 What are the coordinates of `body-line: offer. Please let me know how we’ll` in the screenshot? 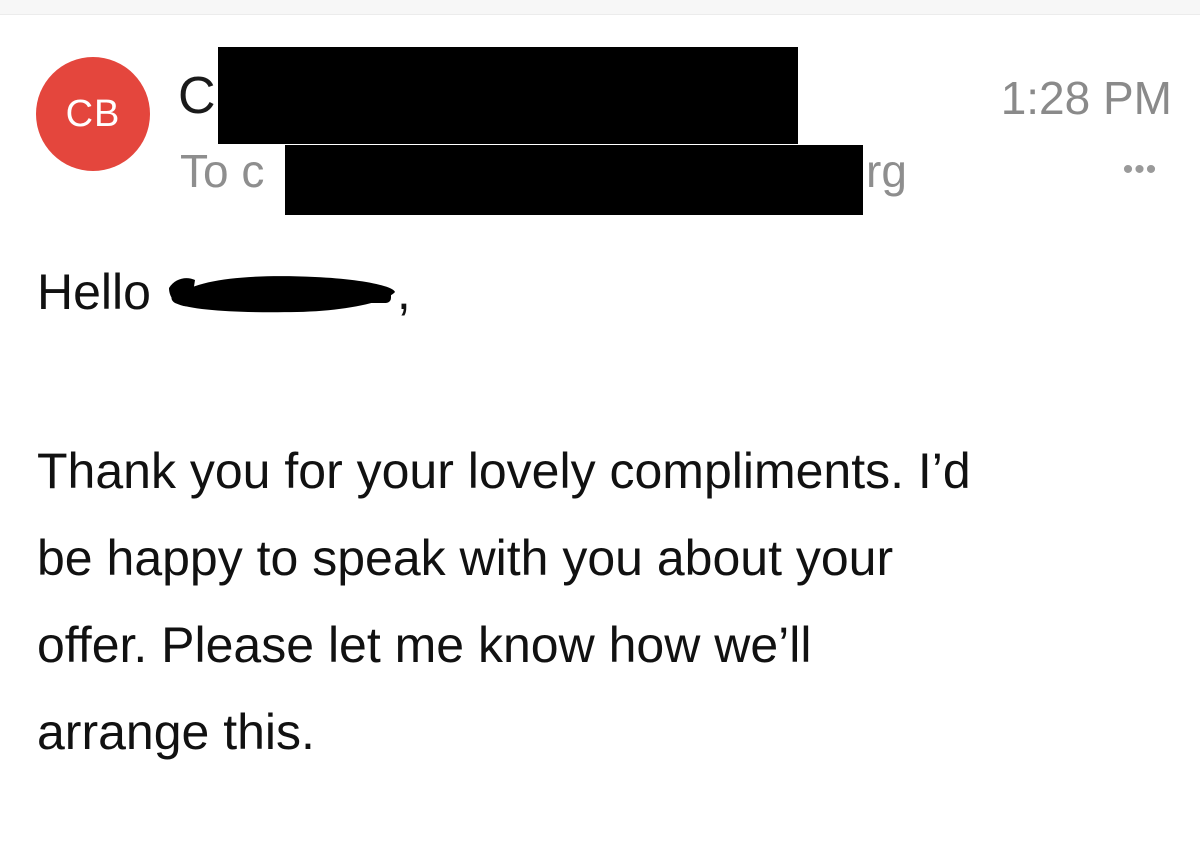 It's located at (424, 645).